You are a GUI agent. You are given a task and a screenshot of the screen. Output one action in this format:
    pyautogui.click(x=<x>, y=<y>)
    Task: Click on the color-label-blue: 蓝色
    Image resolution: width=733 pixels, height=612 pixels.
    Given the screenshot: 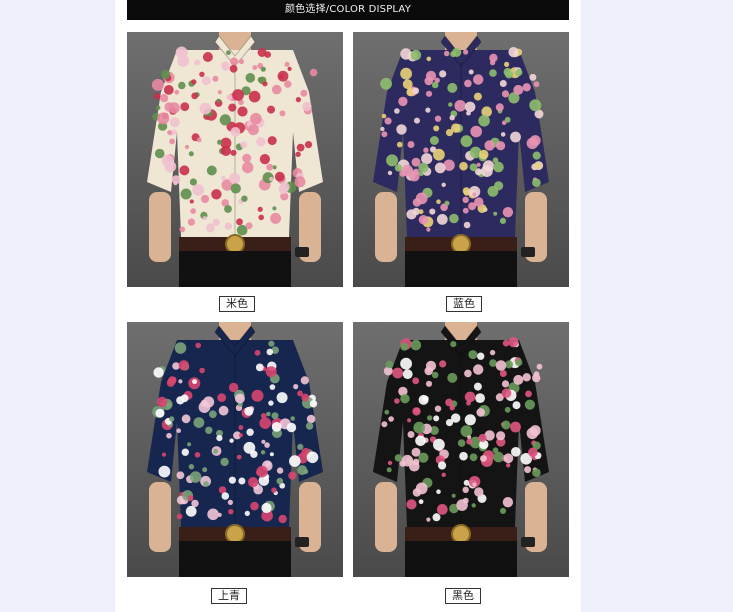 What is the action you would take?
    pyautogui.click(x=464, y=304)
    